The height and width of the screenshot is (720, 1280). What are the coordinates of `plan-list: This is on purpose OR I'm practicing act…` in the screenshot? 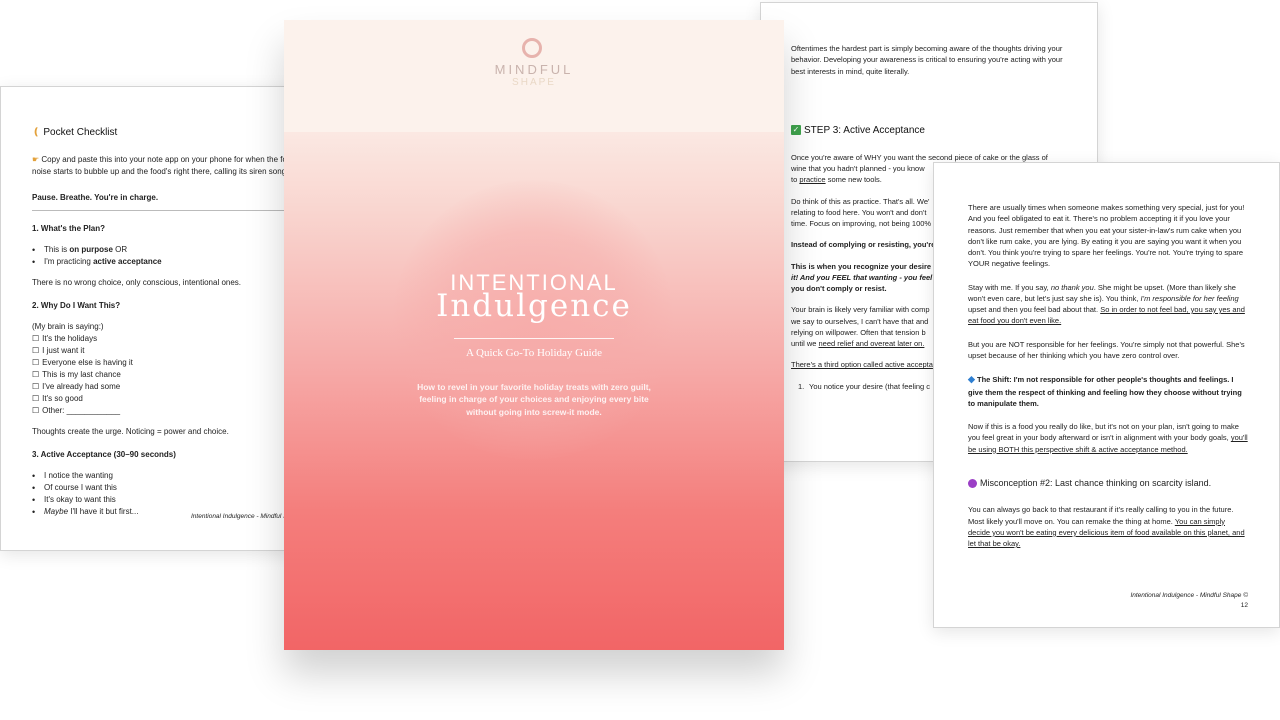 It's located at (165, 257).